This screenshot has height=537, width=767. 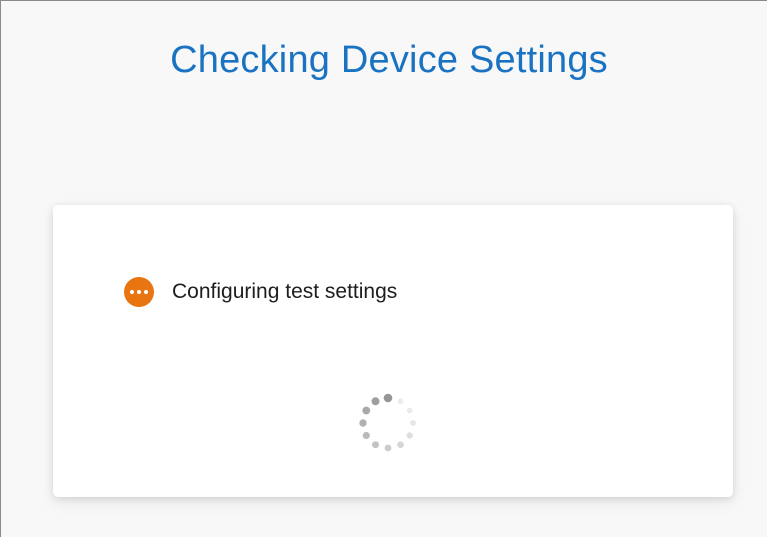 I want to click on status-label: Configuring test settings, so click(x=285, y=291).